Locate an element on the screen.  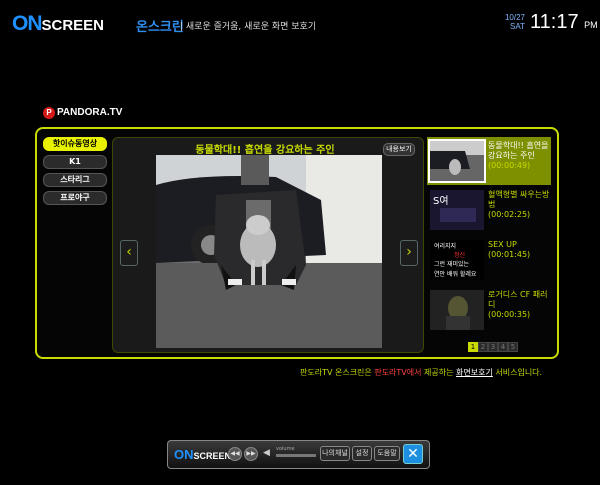
page-5: 5 is located at coordinates (513, 347).